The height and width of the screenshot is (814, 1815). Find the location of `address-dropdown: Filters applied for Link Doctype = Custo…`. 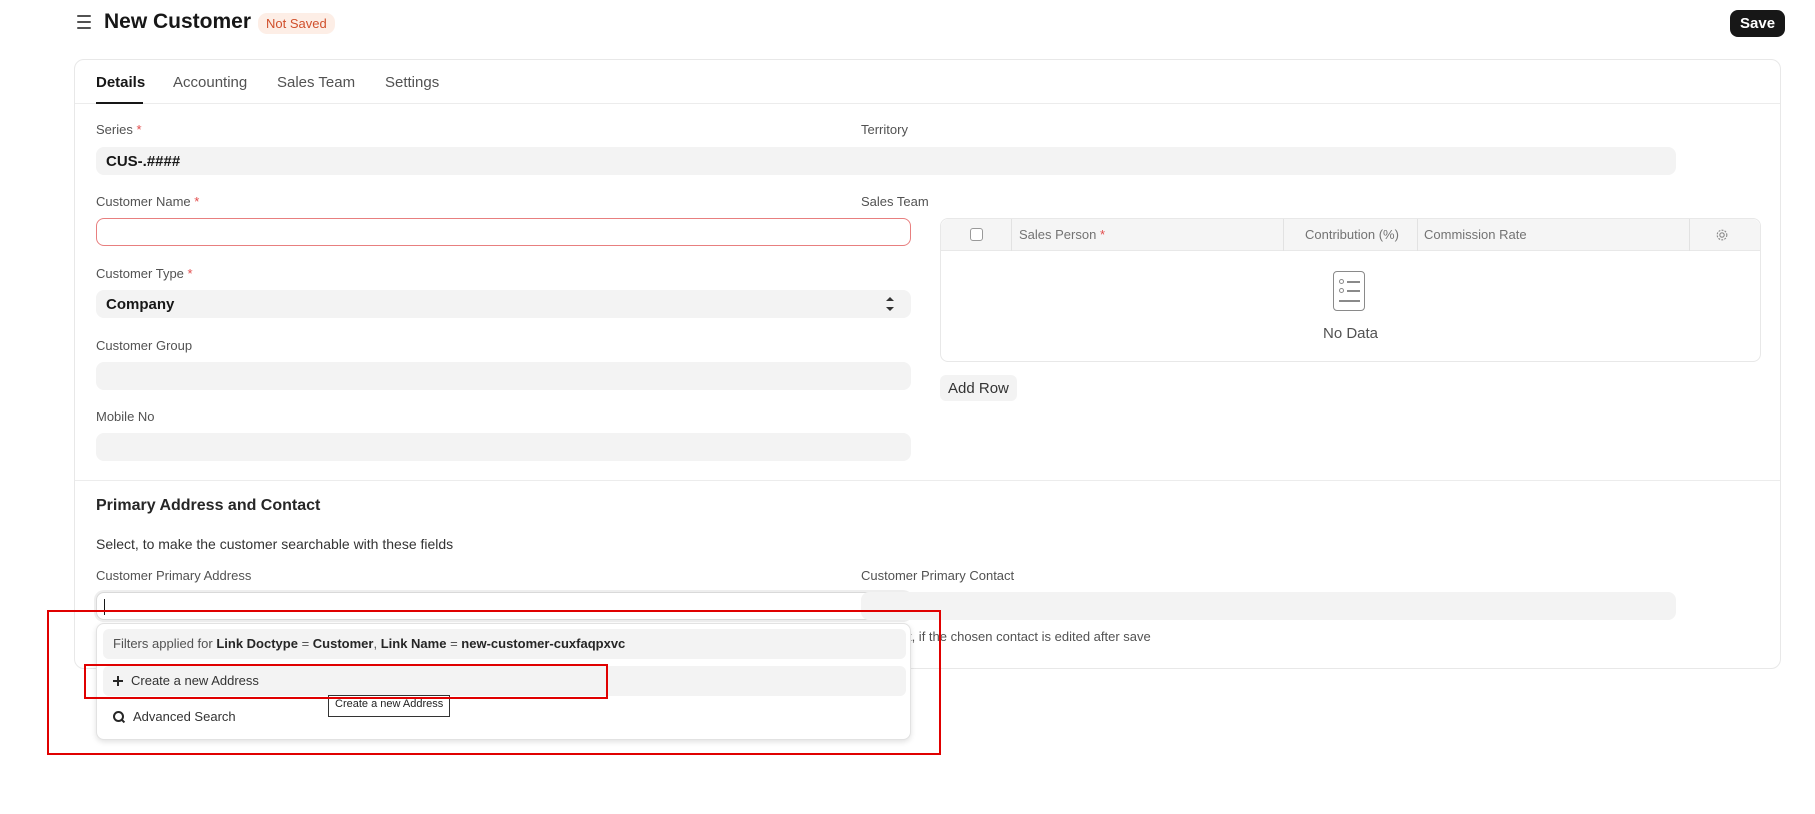

address-dropdown: Filters applied for Link Doctype = Custo… is located at coordinates (503, 681).